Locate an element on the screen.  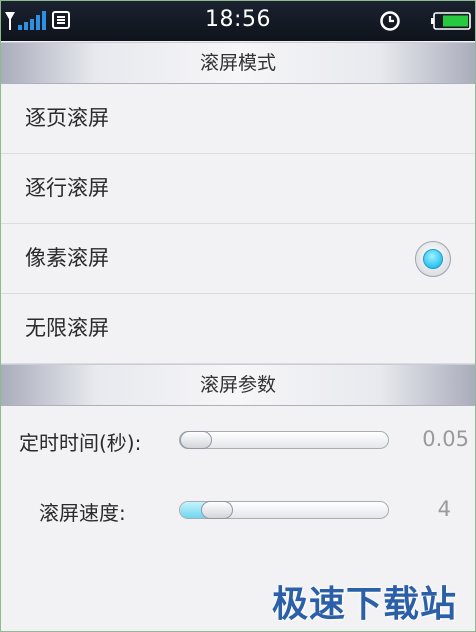
watermark-logo: 极速下载站 is located at coordinates (364, 604).